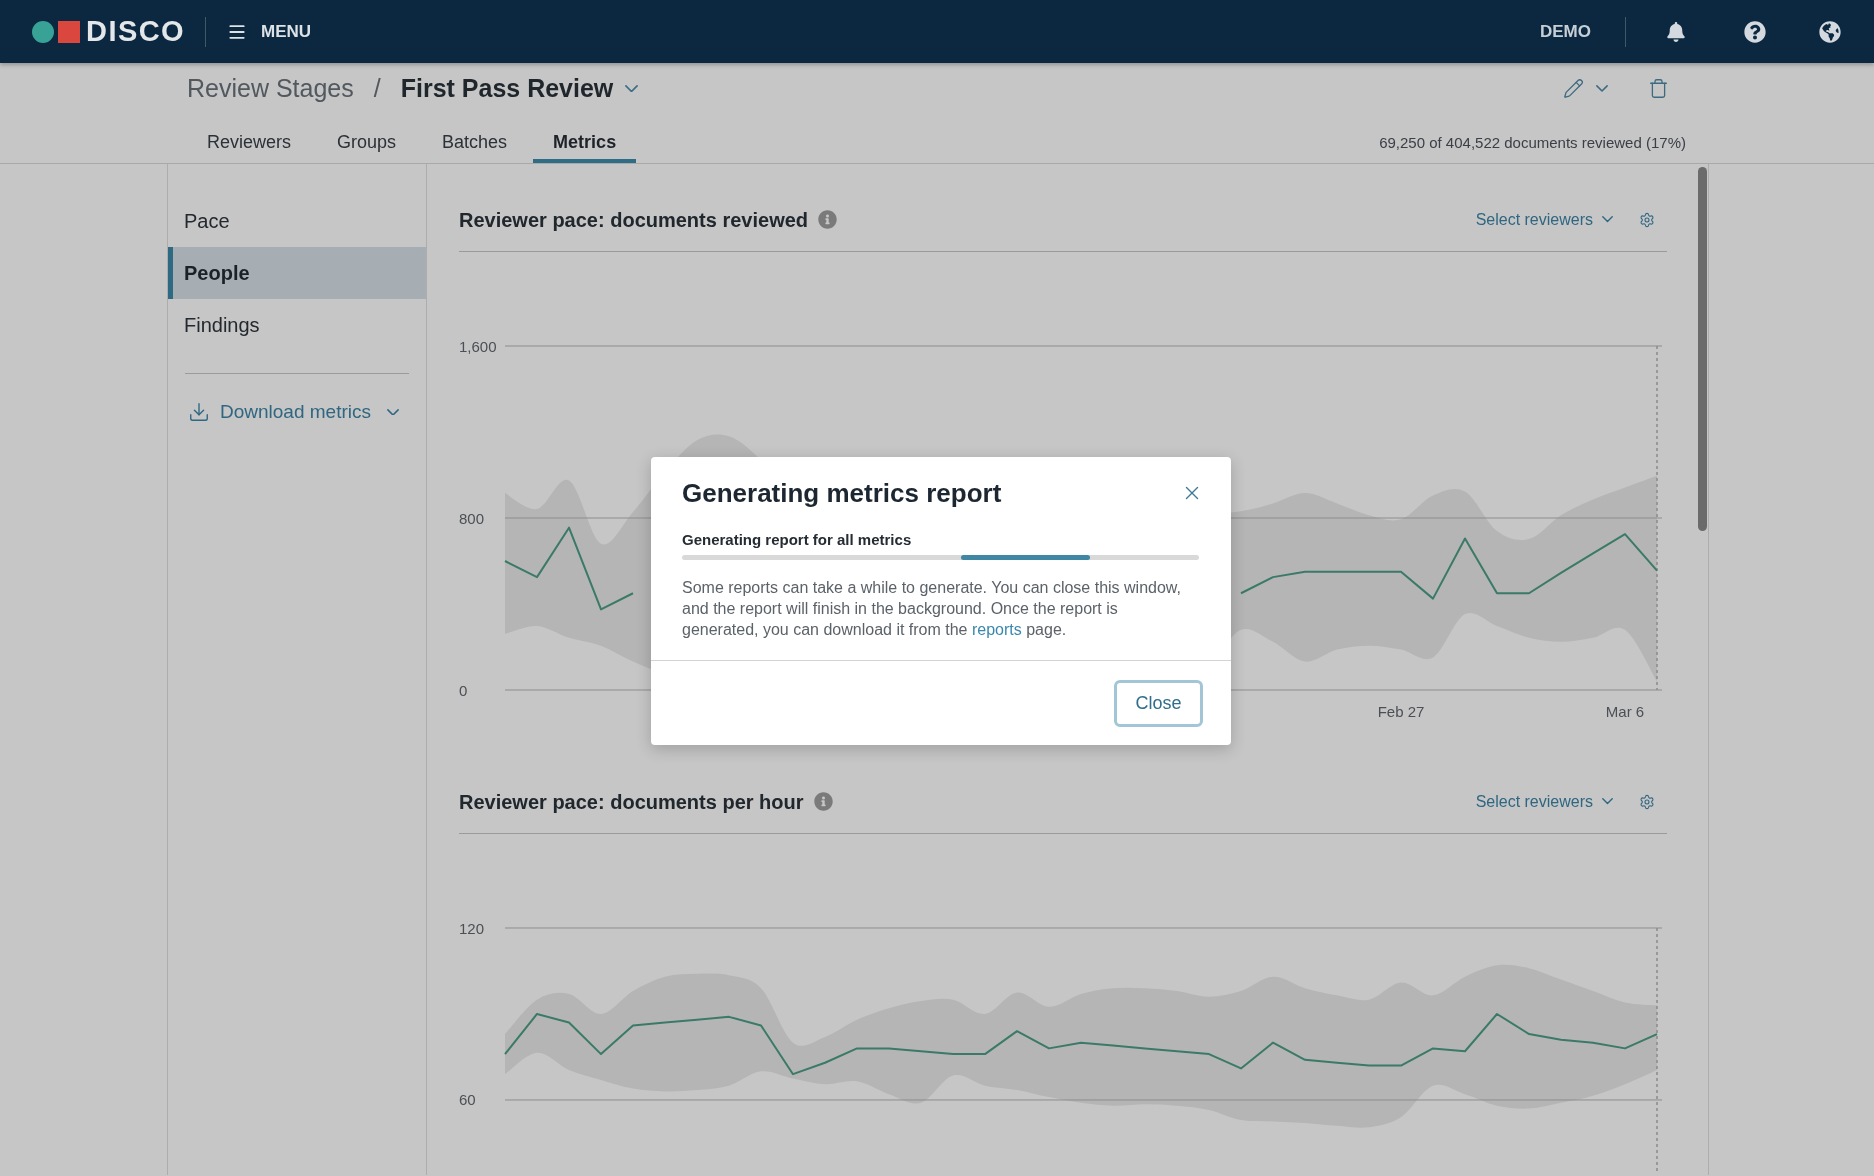 Image resolution: width=1874 pixels, height=1176 pixels. I want to click on sidebar-item: Pace, so click(297, 221).